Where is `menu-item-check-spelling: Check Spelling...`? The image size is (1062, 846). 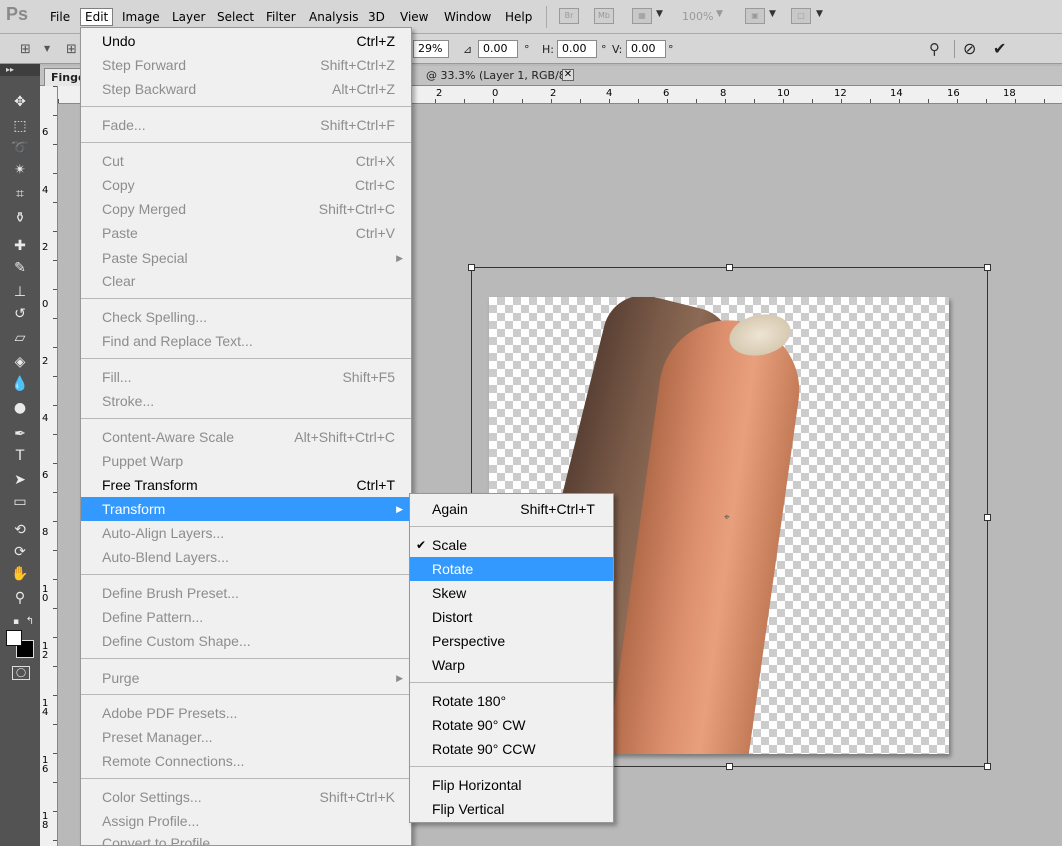 menu-item-check-spelling: Check Spelling... is located at coordinates (246, 317).